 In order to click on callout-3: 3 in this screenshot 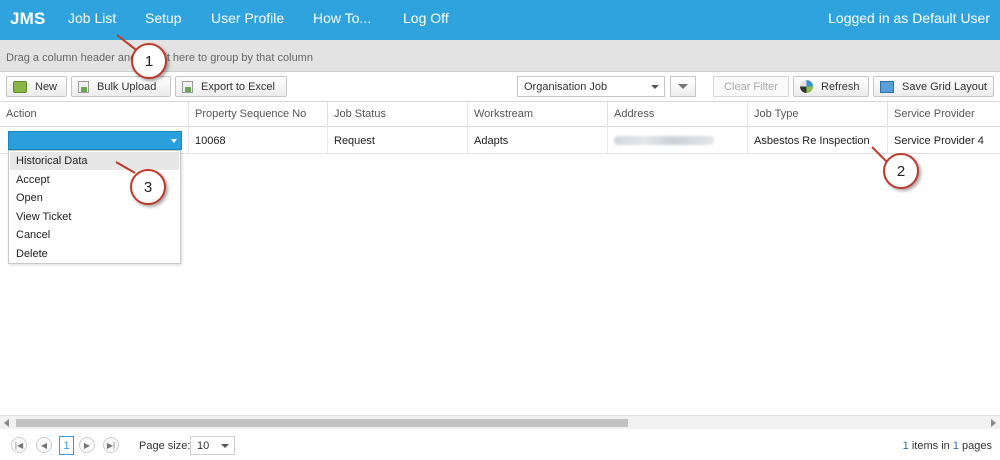, I will do `click(148, 187)`.